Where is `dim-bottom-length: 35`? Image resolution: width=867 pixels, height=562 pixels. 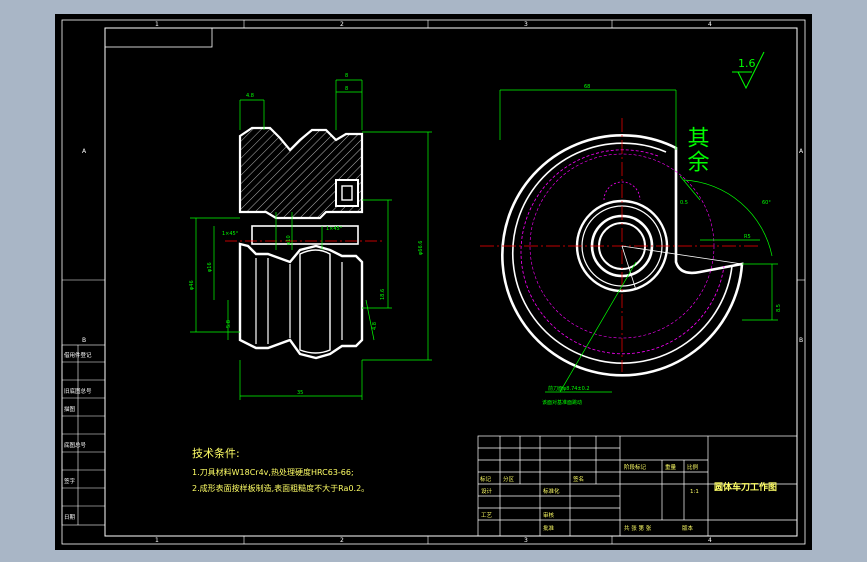 dim-bottom-length: 35 is located at coordinates (300, 393).